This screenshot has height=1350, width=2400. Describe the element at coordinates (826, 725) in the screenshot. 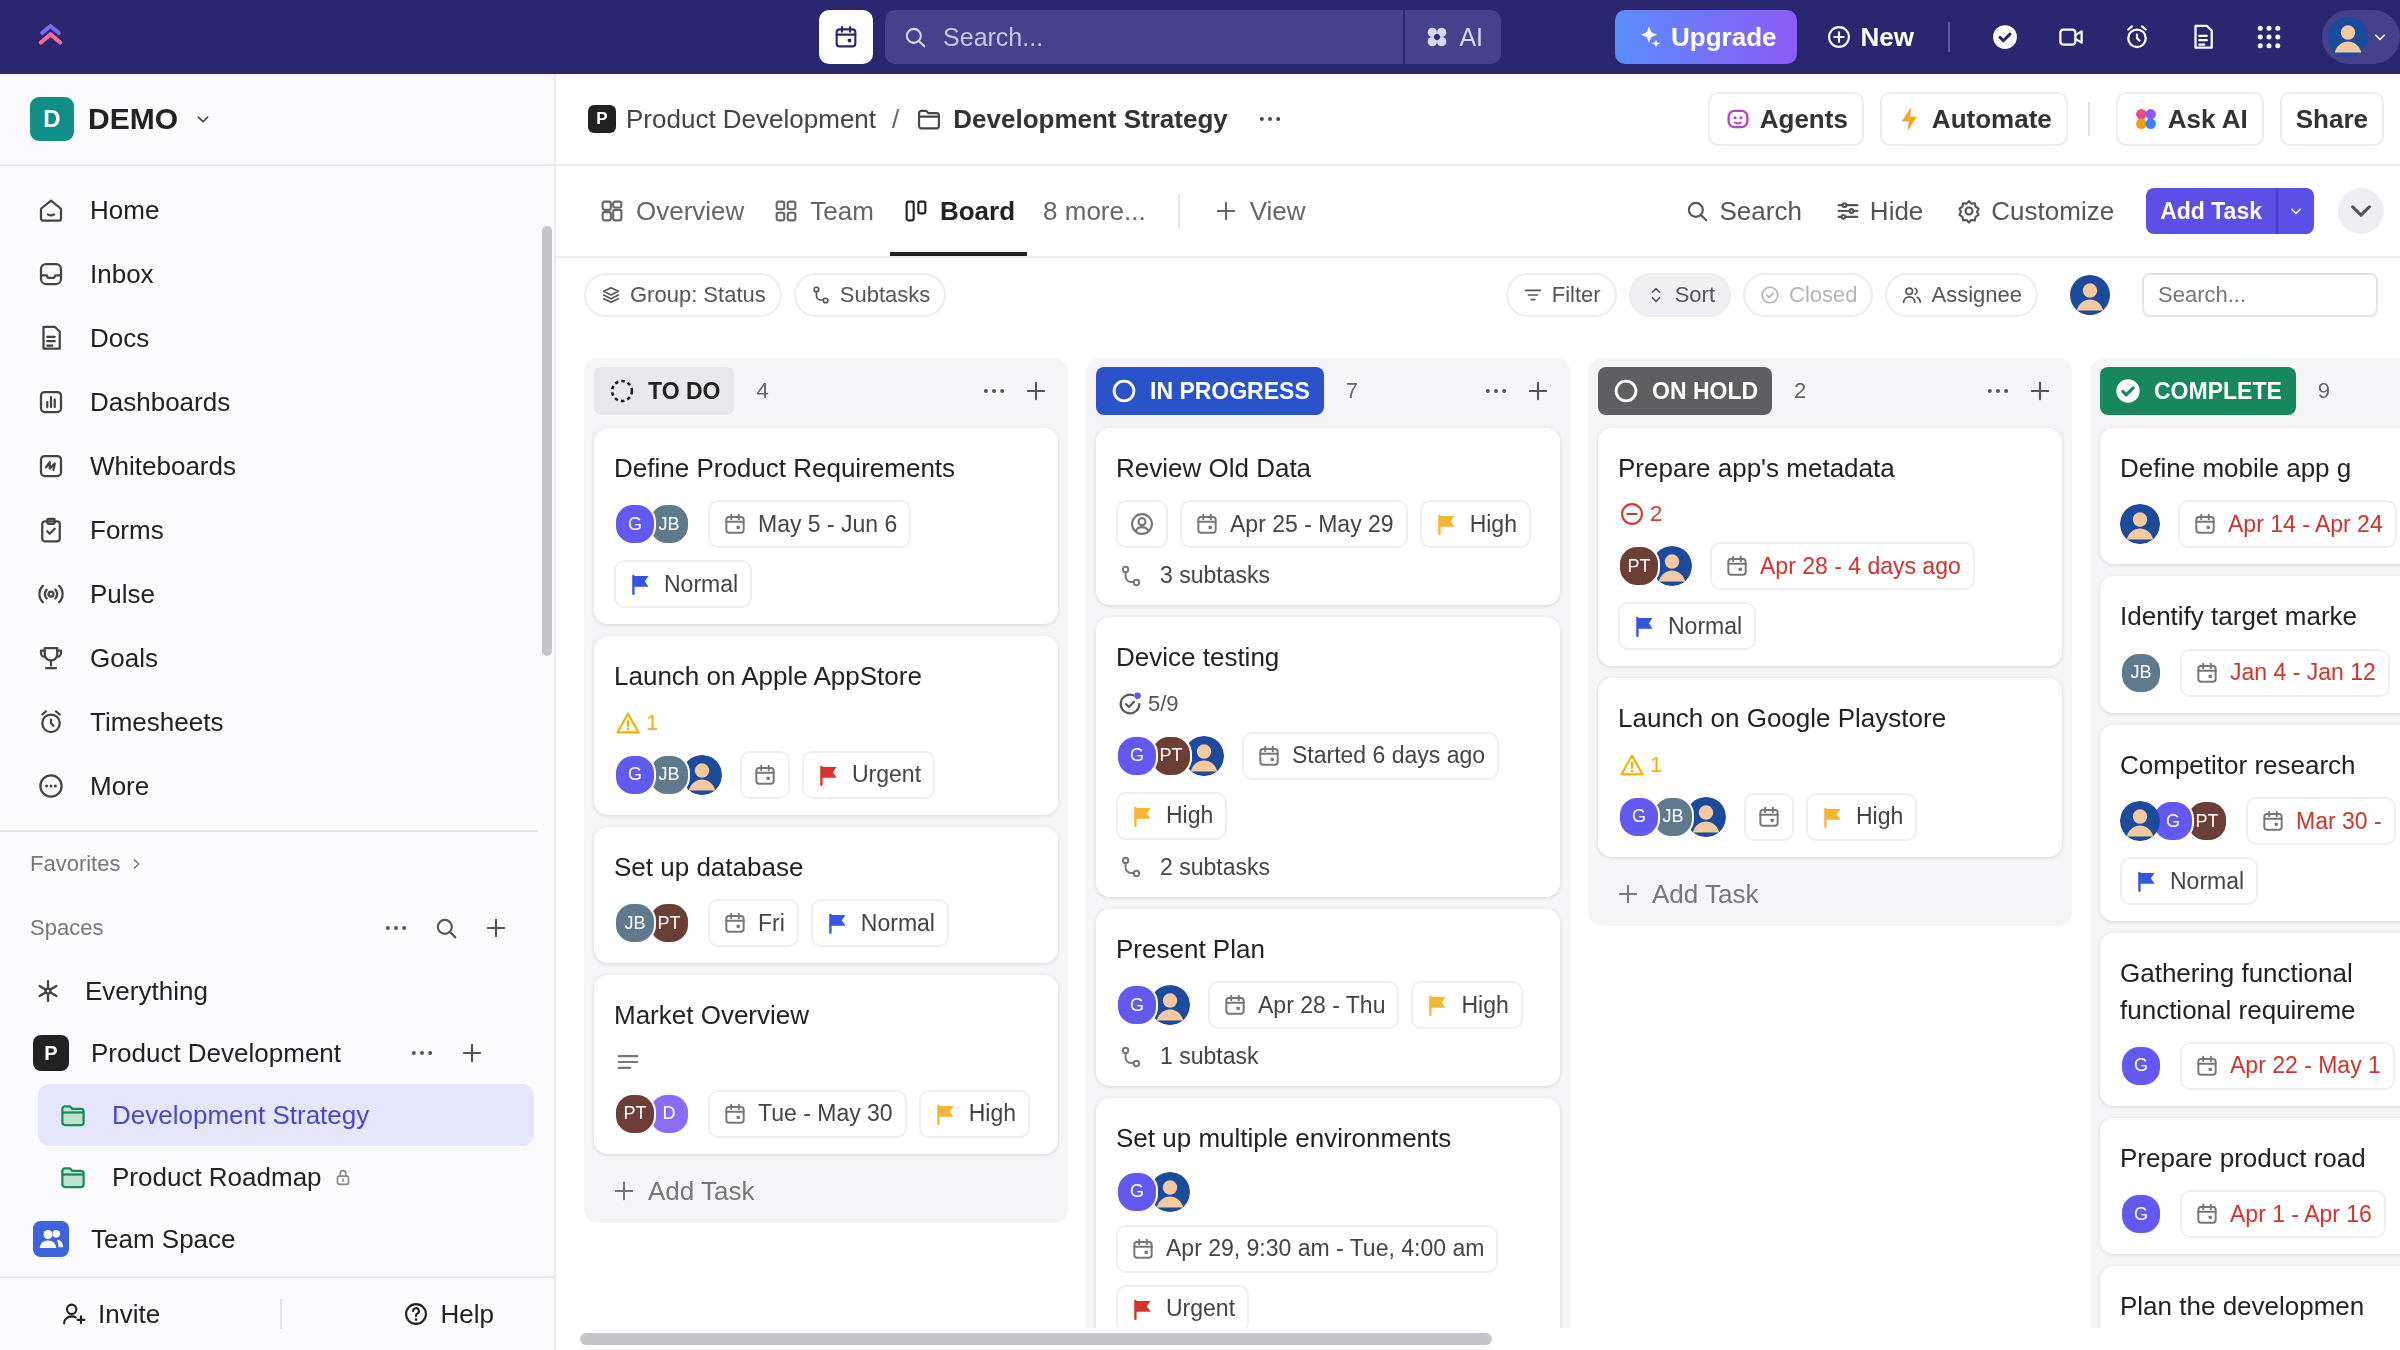

I see `task-card: Launch on Apple AppStore 1 G JB Urgent` at that location.